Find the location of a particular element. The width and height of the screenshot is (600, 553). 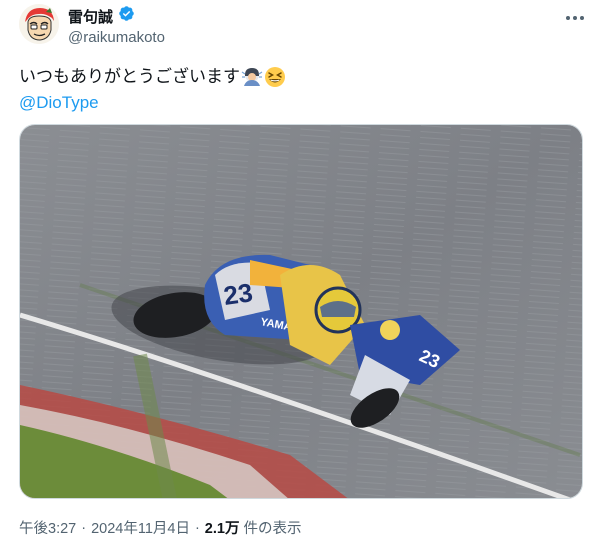

tweet-meta: 午後3:27 · 2024年11月4日 · 2.1万 件の表示 is located at coordinates (160, 527).